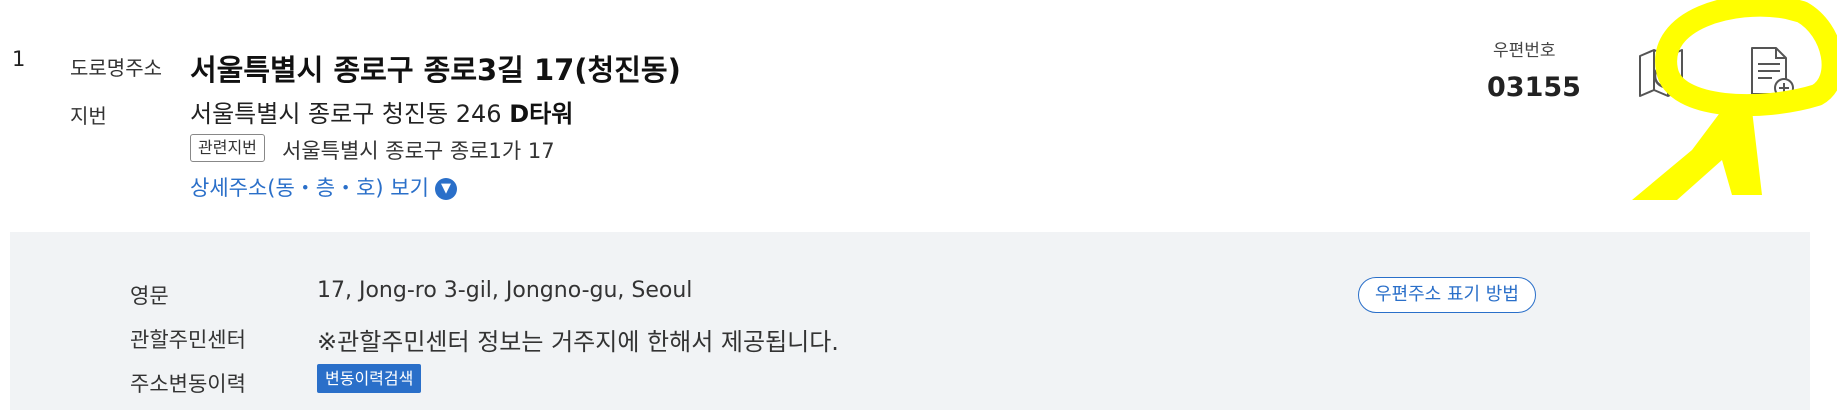 The image size is (1837, 410). What do you see at coordinates (1662, 73) in the screenshot?
I see `map-search-icon` at bounding box center [1662, 73].